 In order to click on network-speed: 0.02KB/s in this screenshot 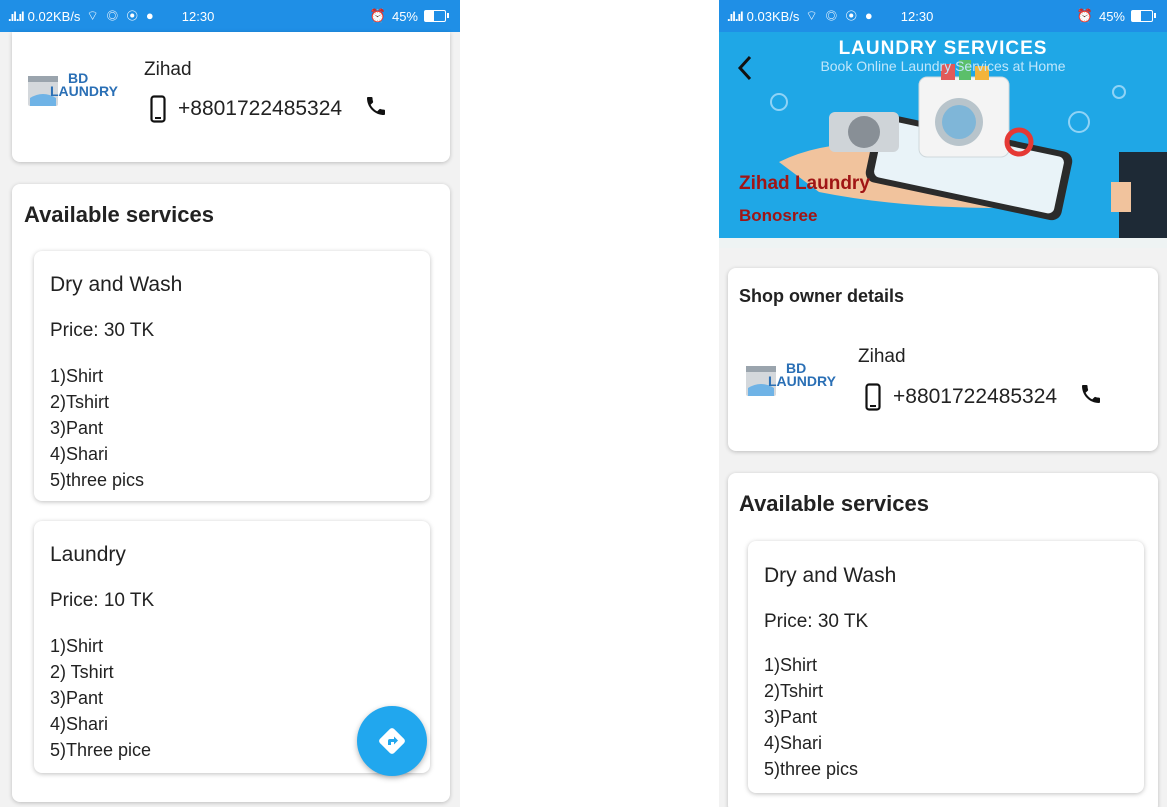, I will do `click(54, 16)`.